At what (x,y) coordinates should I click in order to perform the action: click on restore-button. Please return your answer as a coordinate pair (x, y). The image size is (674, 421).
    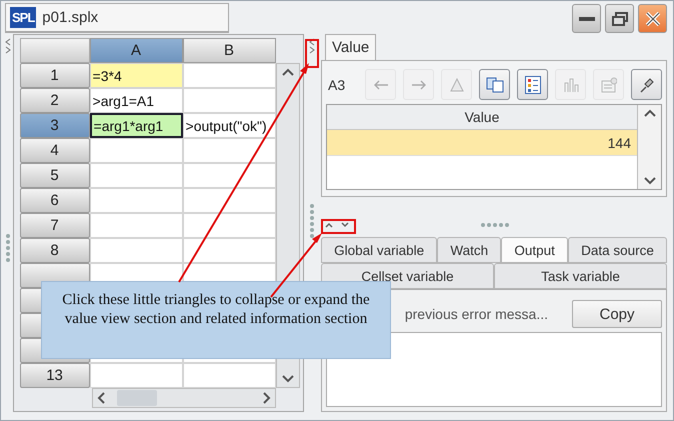
    Looking at the image, I should click on (619, 18).